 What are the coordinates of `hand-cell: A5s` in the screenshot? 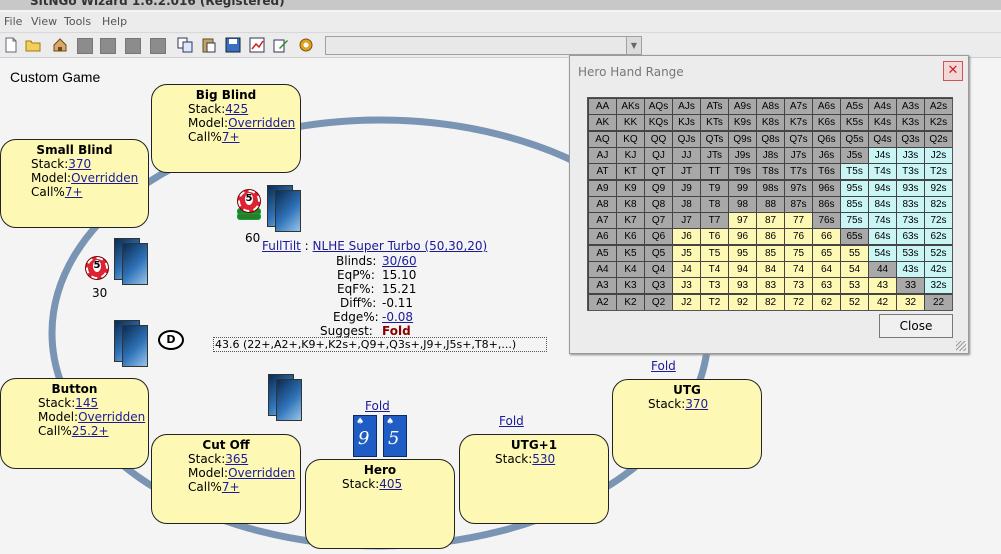 It's located at (854, 106).